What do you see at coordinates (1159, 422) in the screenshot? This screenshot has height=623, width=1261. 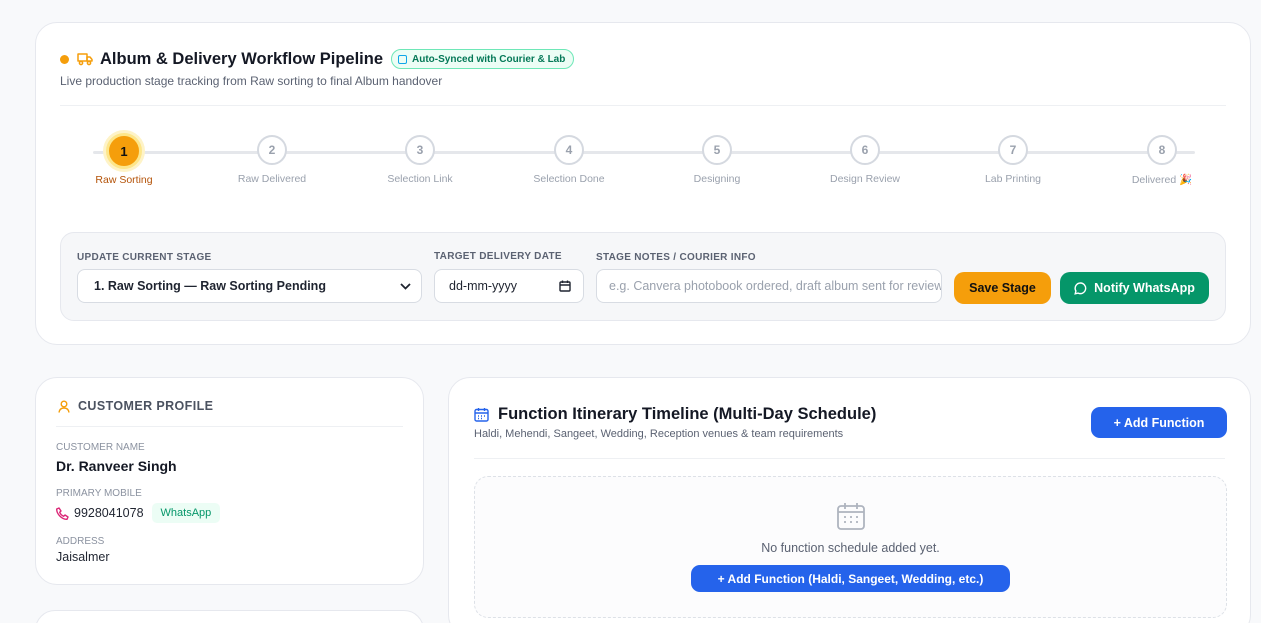 I see `add-function-button: + Add Function` at bounding box center [1159, 422].